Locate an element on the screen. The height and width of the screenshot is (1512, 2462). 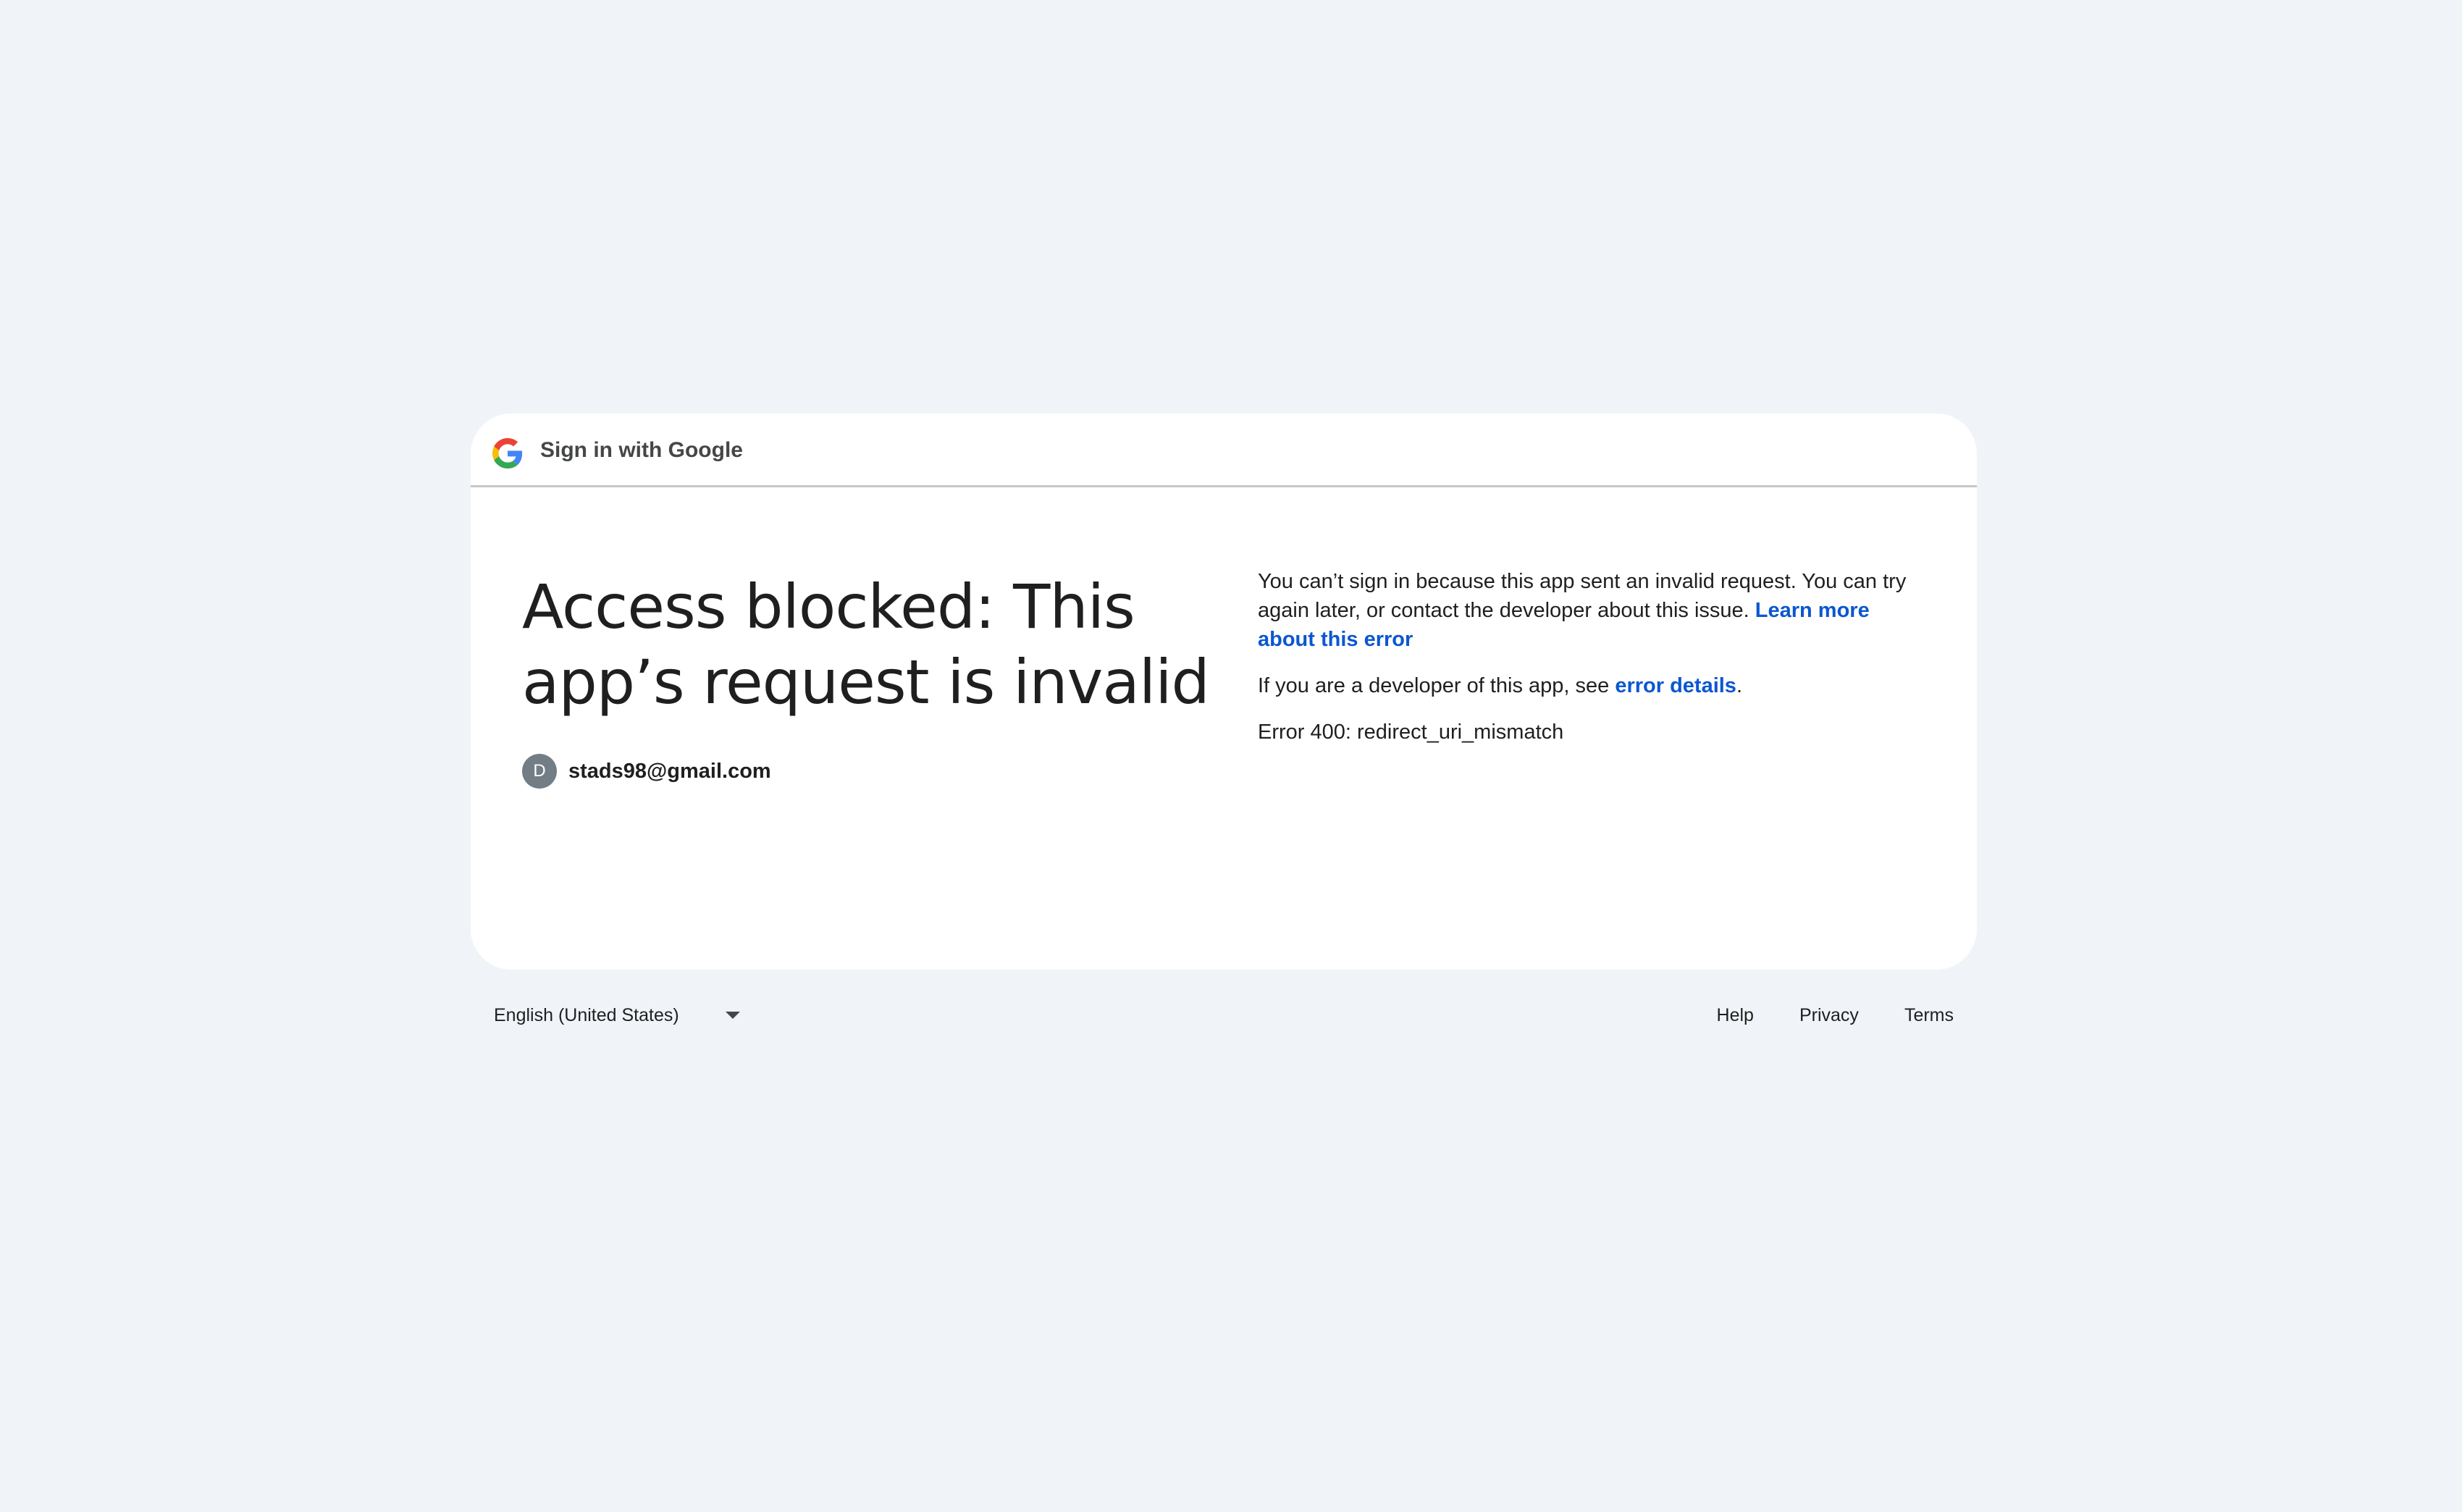
developer-note-suffix: . is located at coordinates (1739, 685).